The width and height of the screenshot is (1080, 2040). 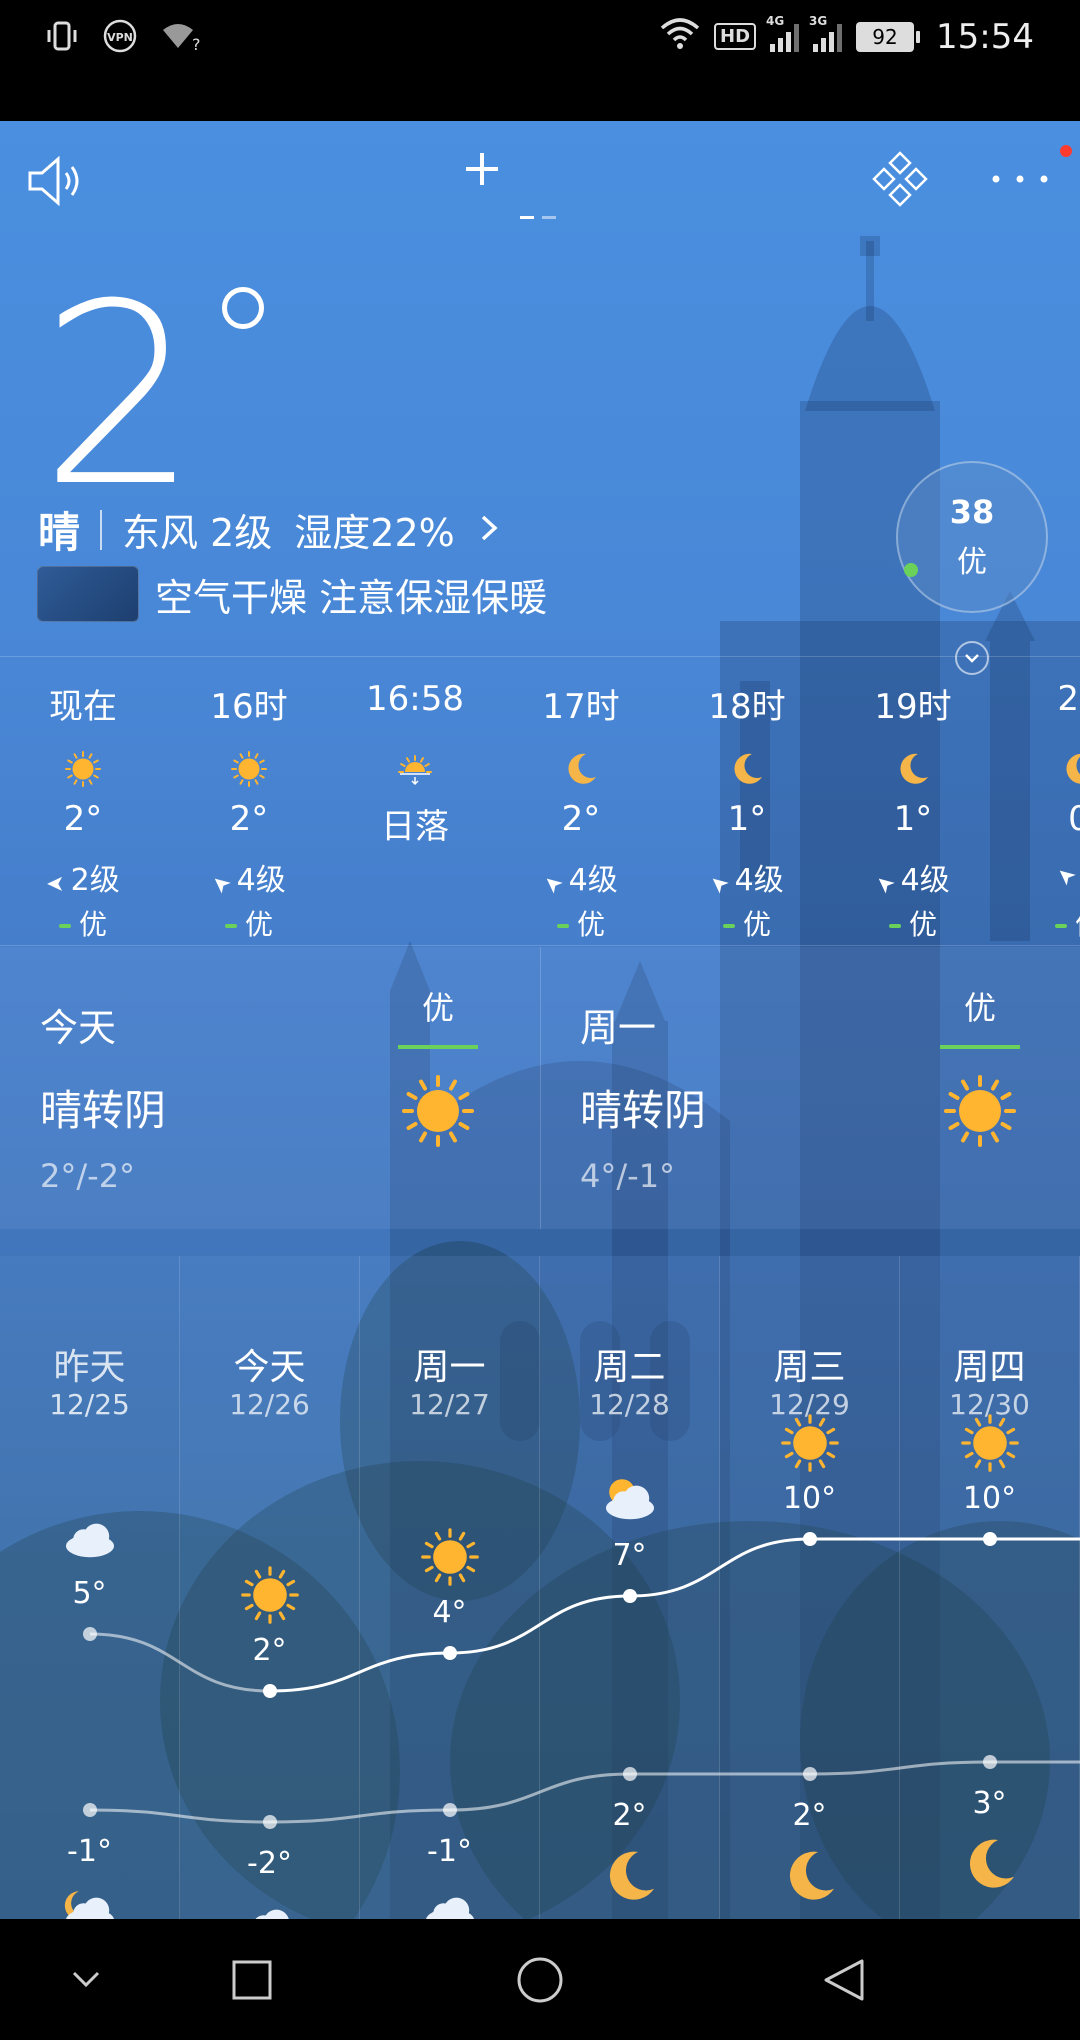 What do you see at coordinates (449, 1612) in the screenshot?
I see `forecast-high: 4°` at bounding box center [449, 1612].